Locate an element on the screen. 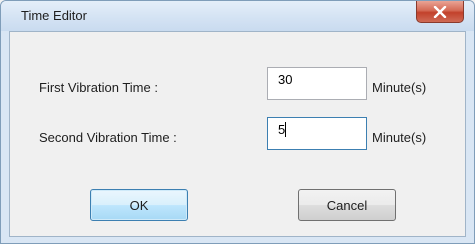 This screenshot has width=475, height=244. close-button is located at coordinates (440, 12).